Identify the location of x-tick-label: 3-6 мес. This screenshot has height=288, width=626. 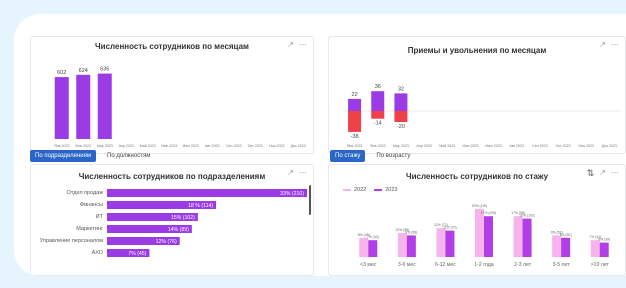
(407, 265).